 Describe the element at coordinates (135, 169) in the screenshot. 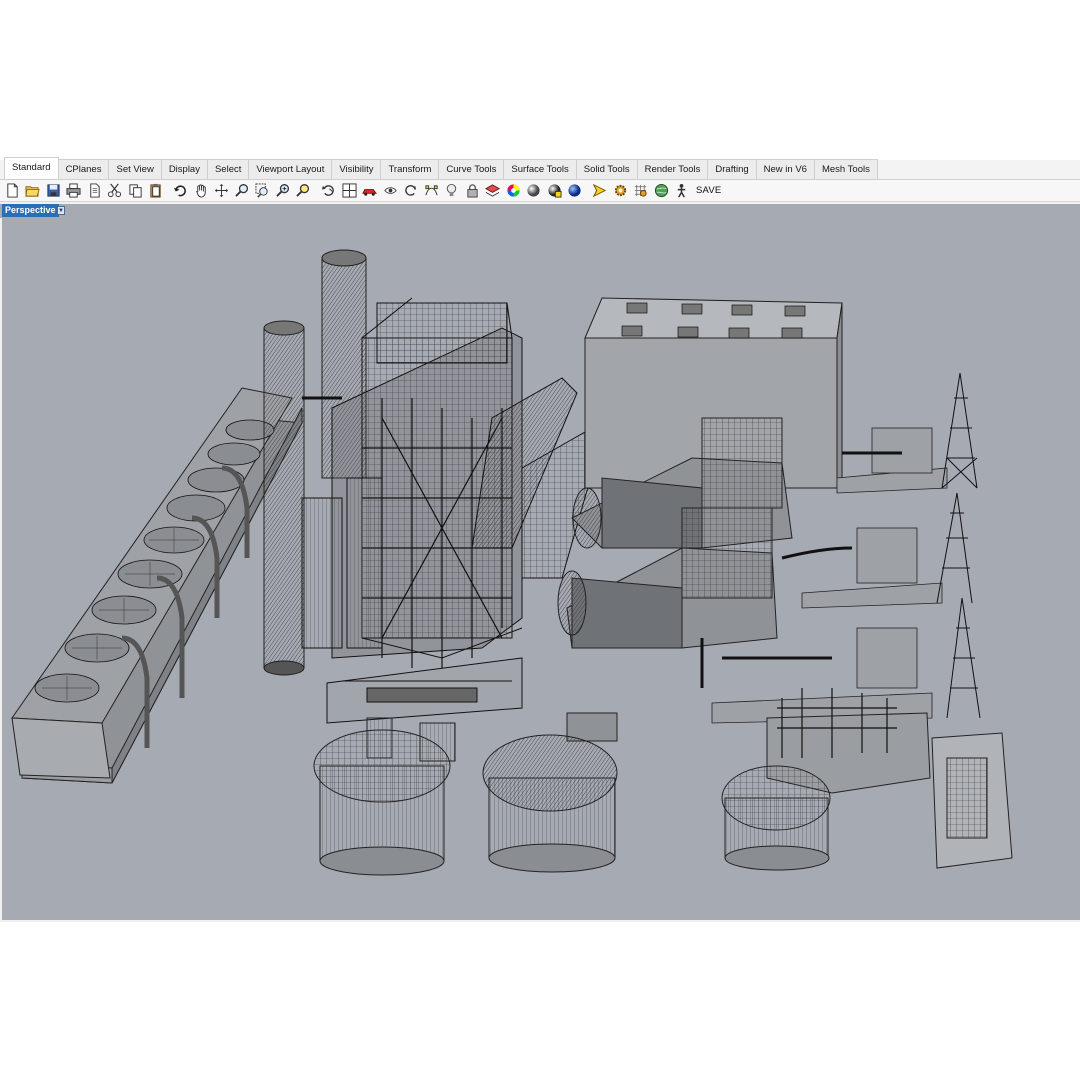

I see `tab-set-view: Set View` at that location.